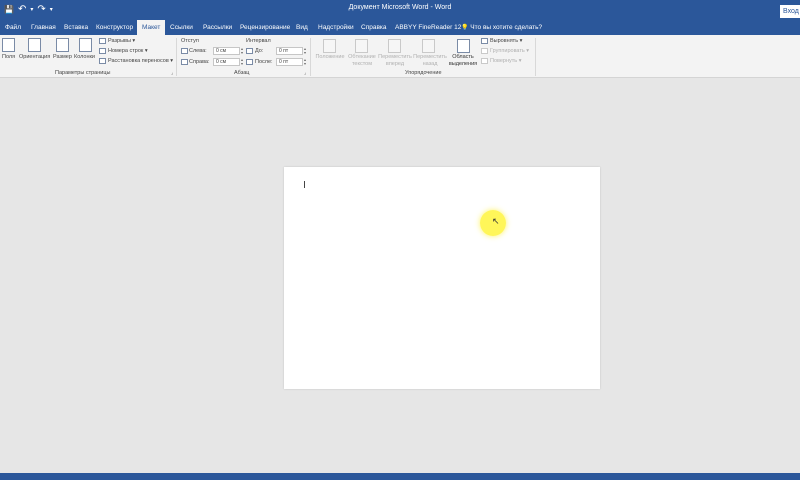 The image size is (800, 480). I want to click on orientation-button: Ориентация, so click(34, 57).